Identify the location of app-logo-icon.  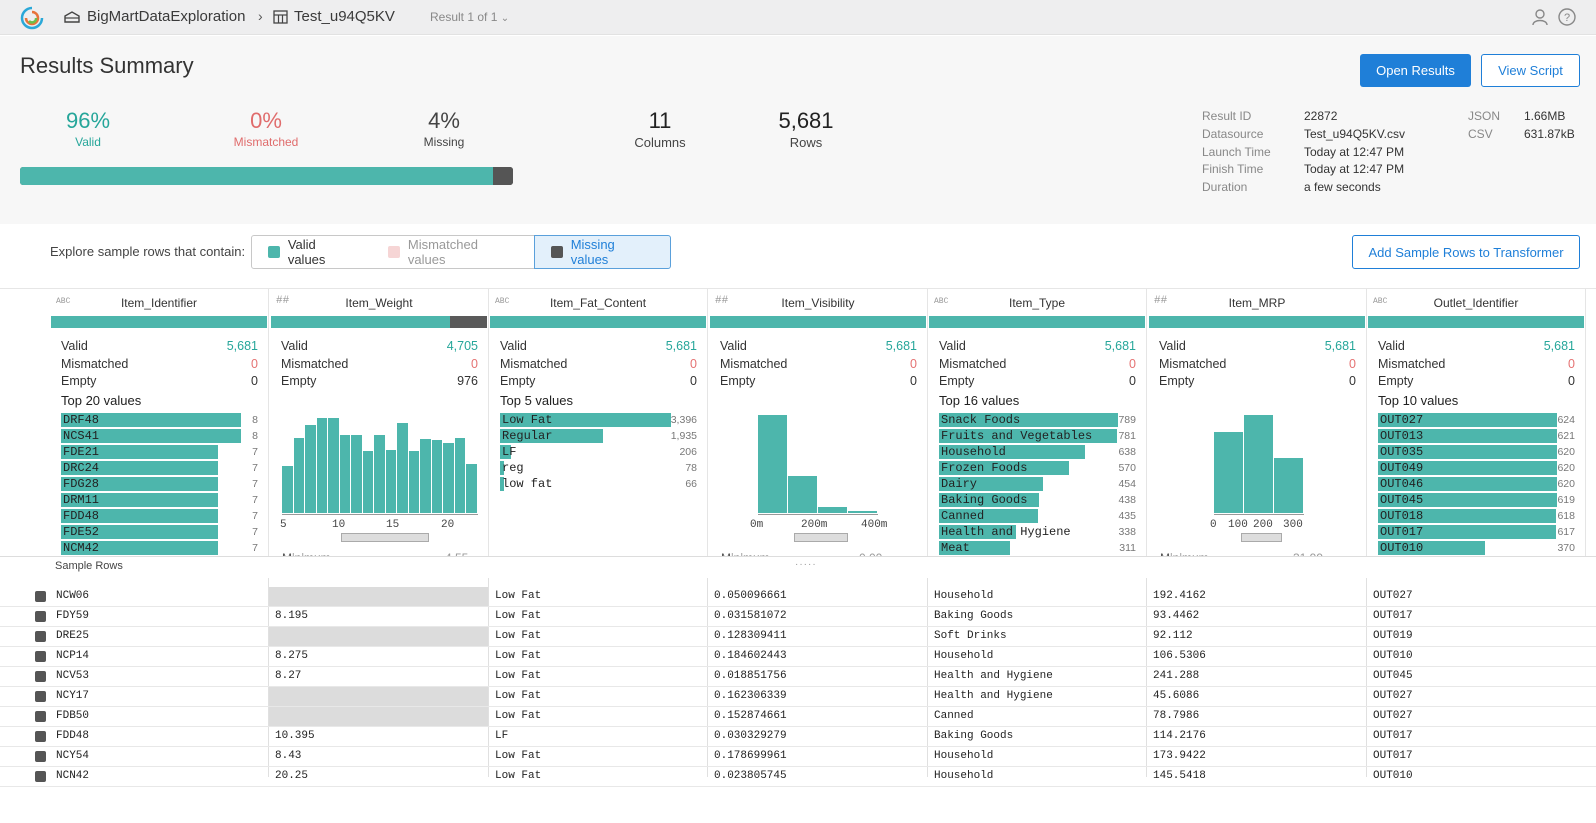
(32, 18).